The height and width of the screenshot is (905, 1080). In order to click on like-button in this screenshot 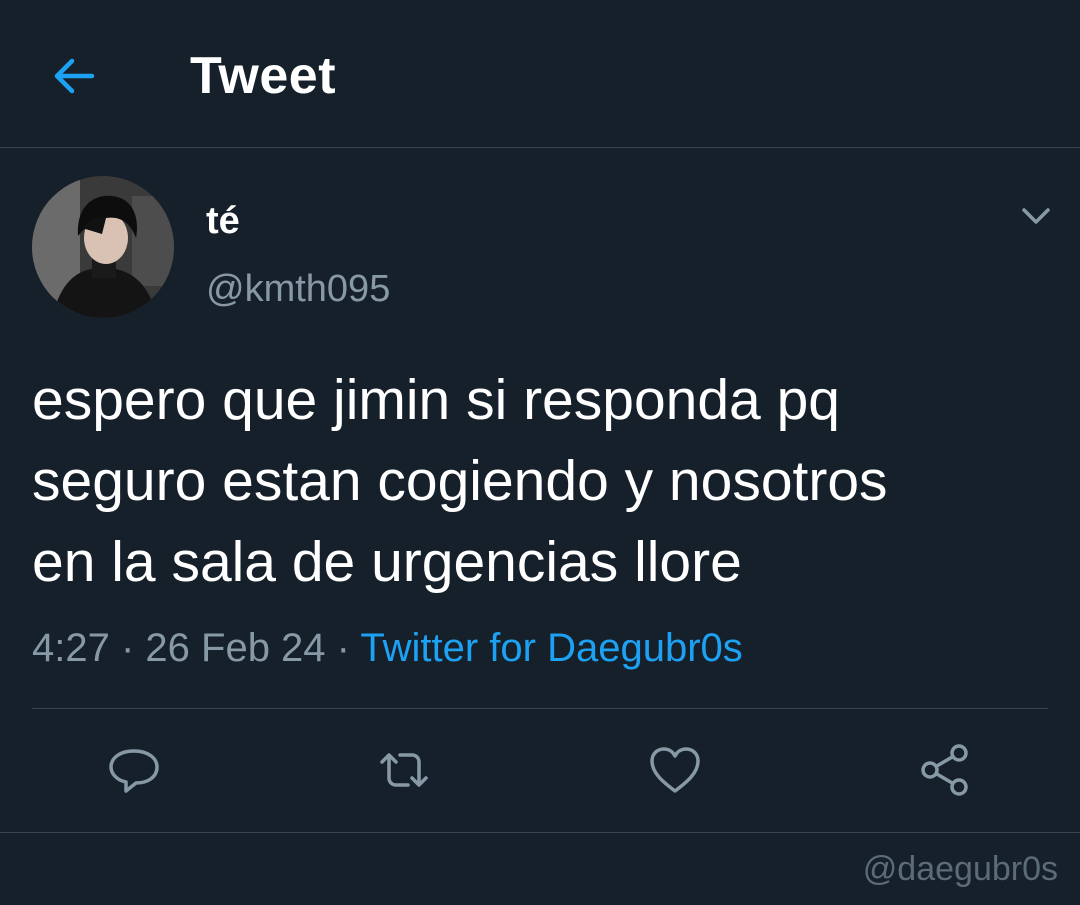, I will do `click(675, 770)`.